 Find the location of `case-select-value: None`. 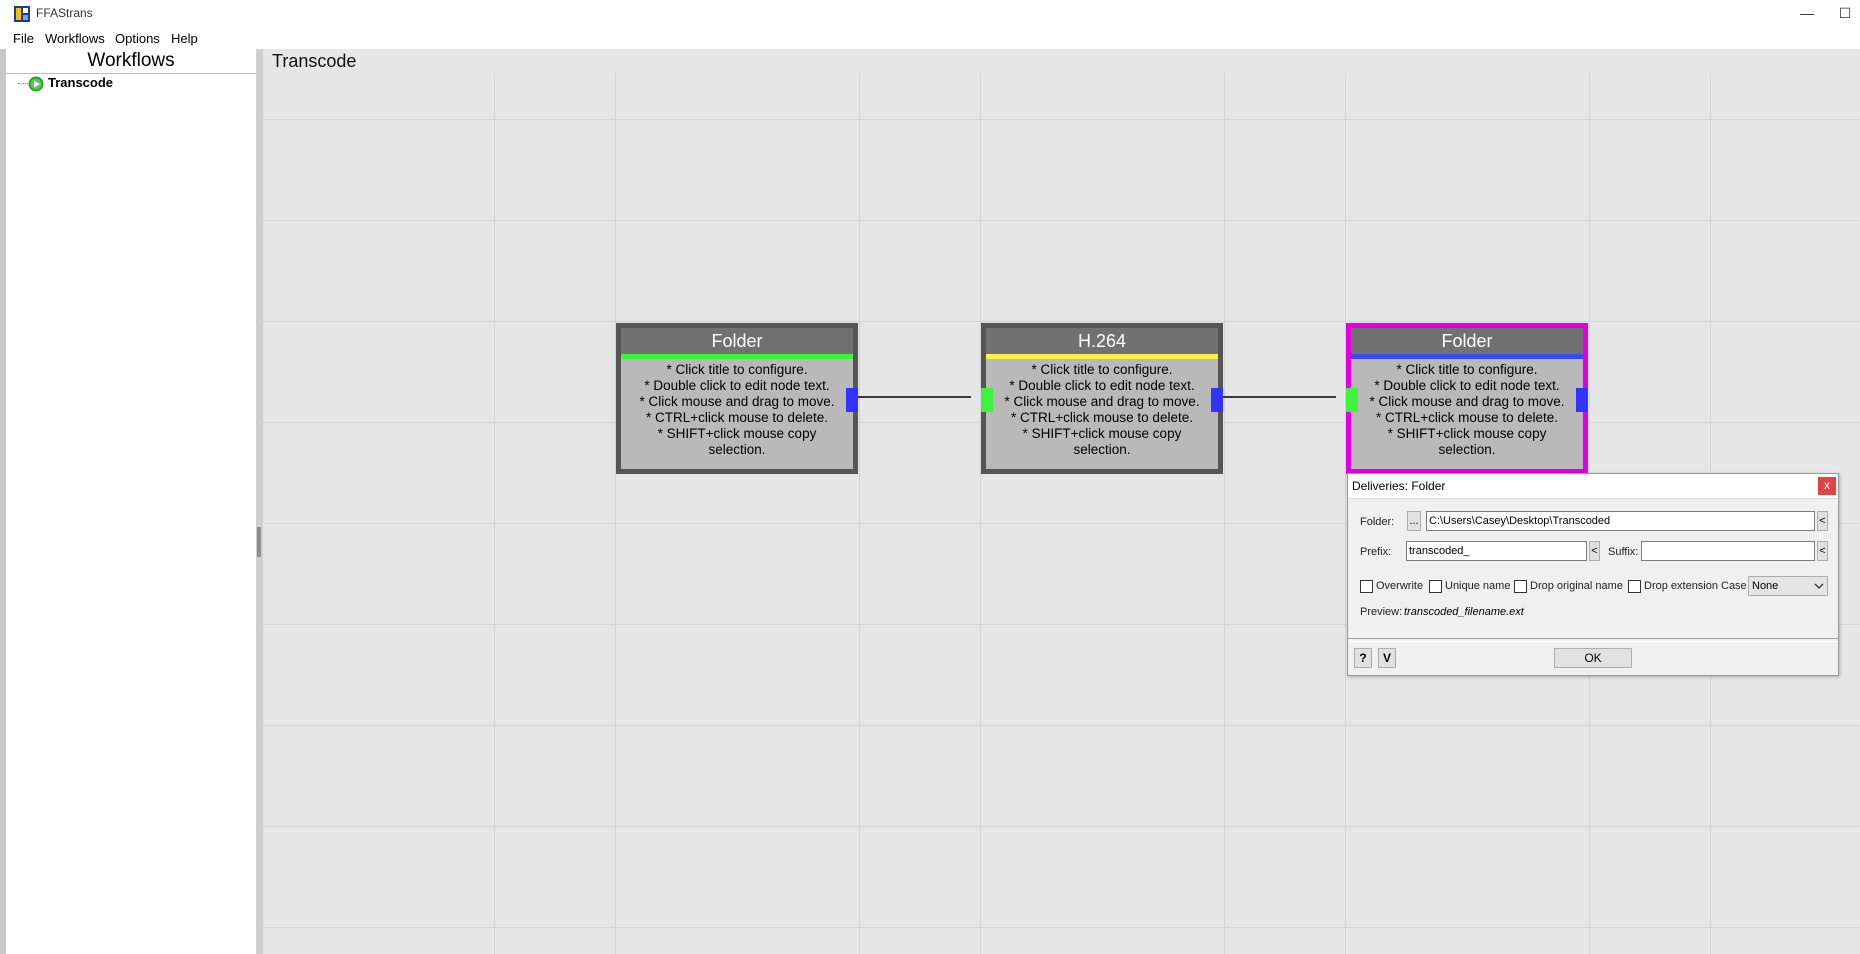

case-select-value: None is located at coordinates (1765, 586).